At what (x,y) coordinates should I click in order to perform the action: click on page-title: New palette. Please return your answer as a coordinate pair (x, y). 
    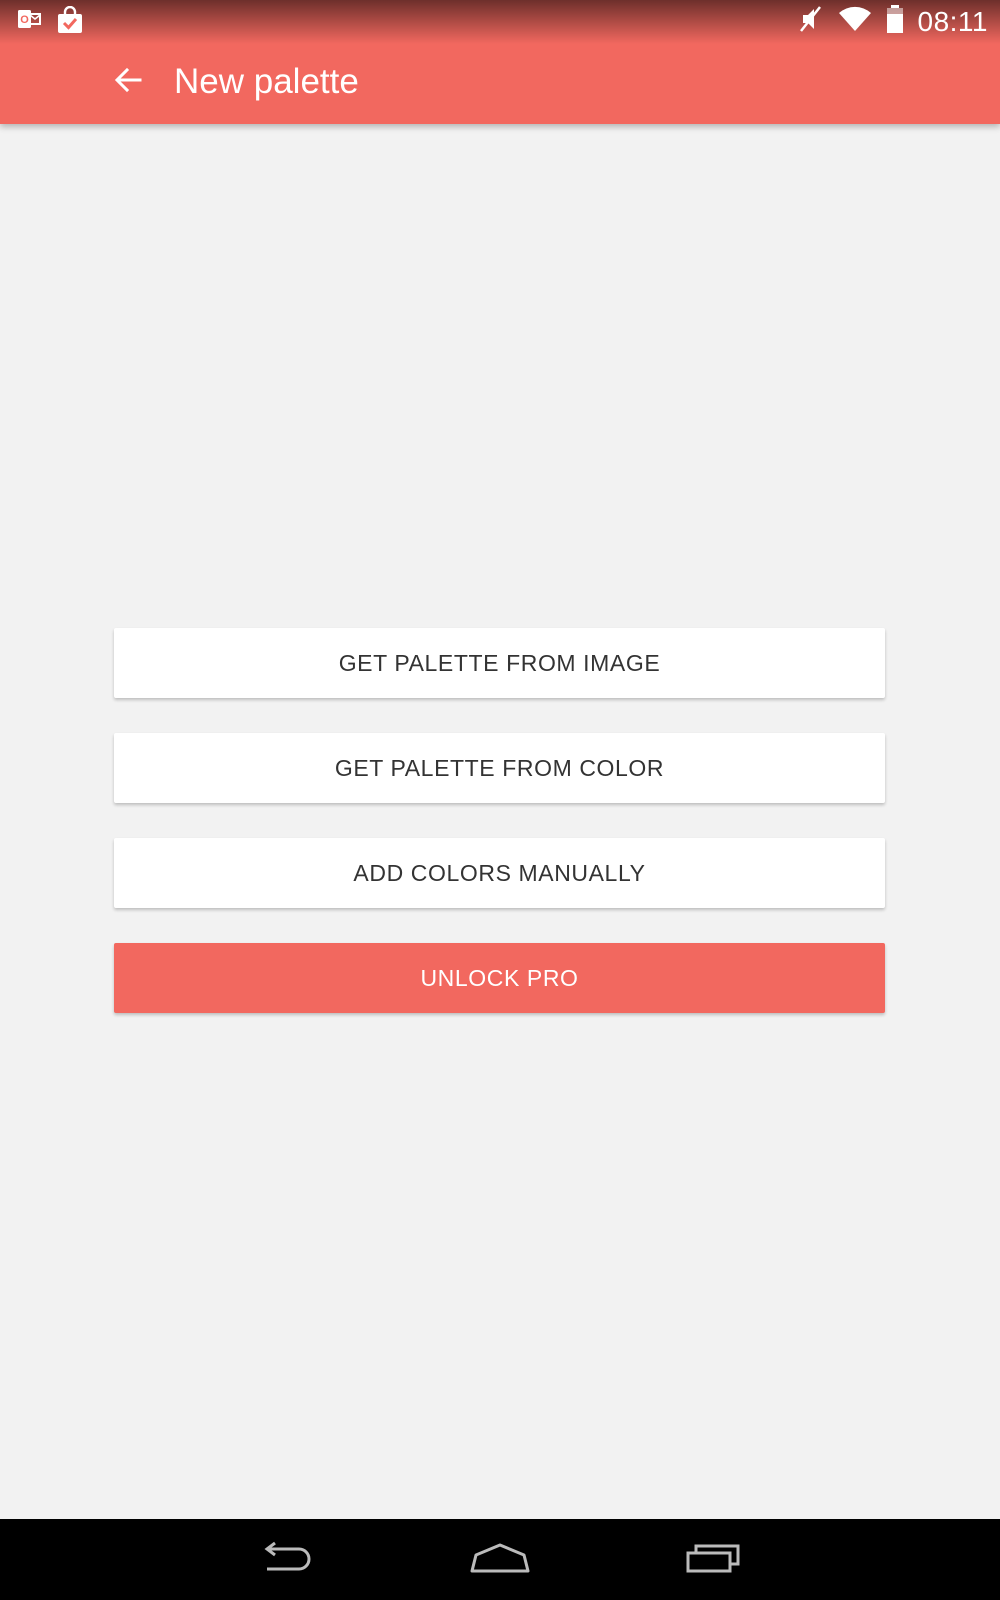
    Looking at the image, I should click on (266, 81).